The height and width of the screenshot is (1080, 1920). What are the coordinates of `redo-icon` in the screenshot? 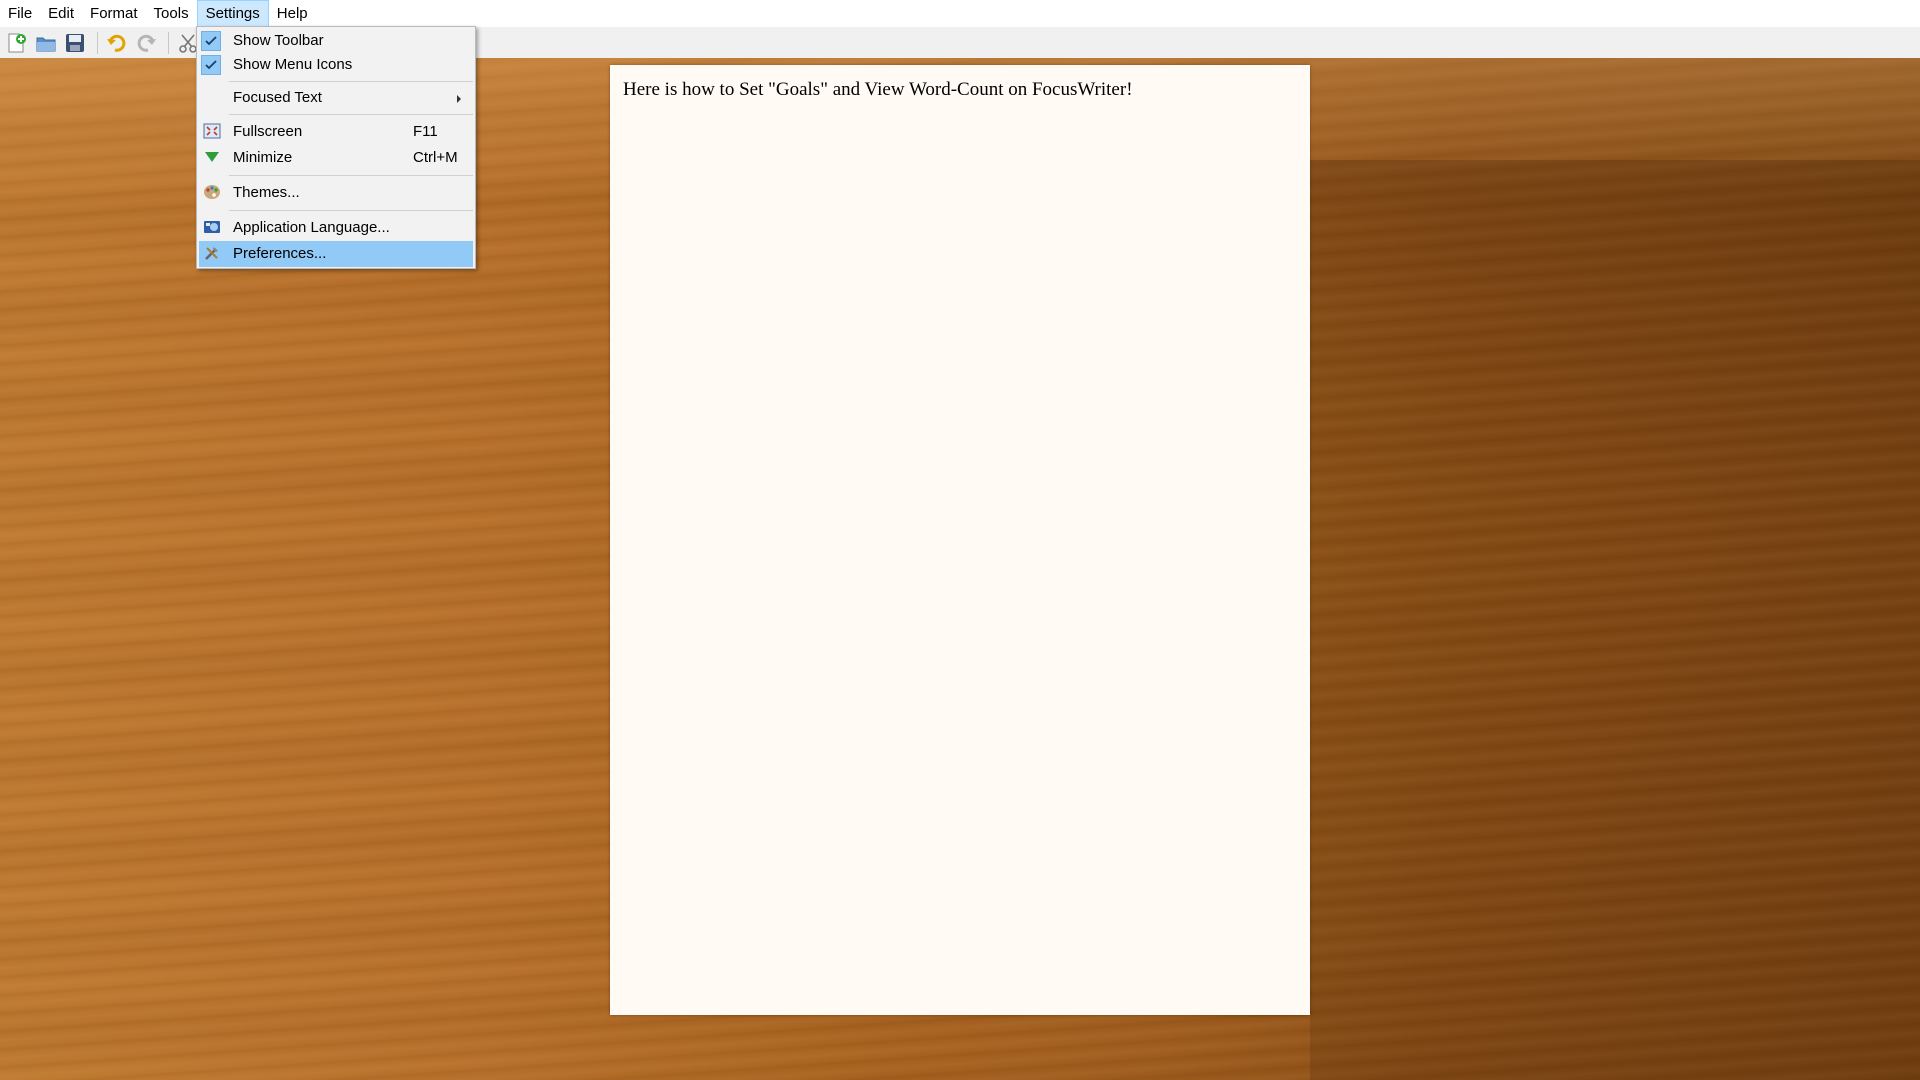 It's located at (146, 43).